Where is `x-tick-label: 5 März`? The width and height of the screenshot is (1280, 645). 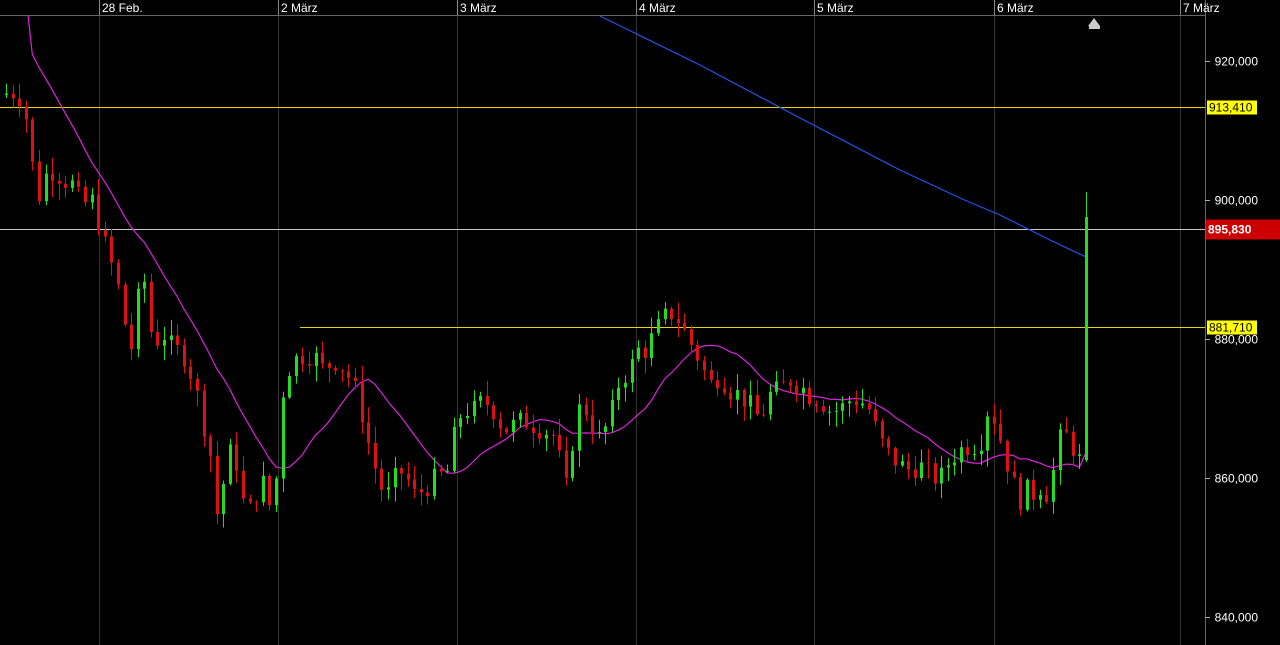
x-tick-label: 5 März is located at coordinates (835, 8).